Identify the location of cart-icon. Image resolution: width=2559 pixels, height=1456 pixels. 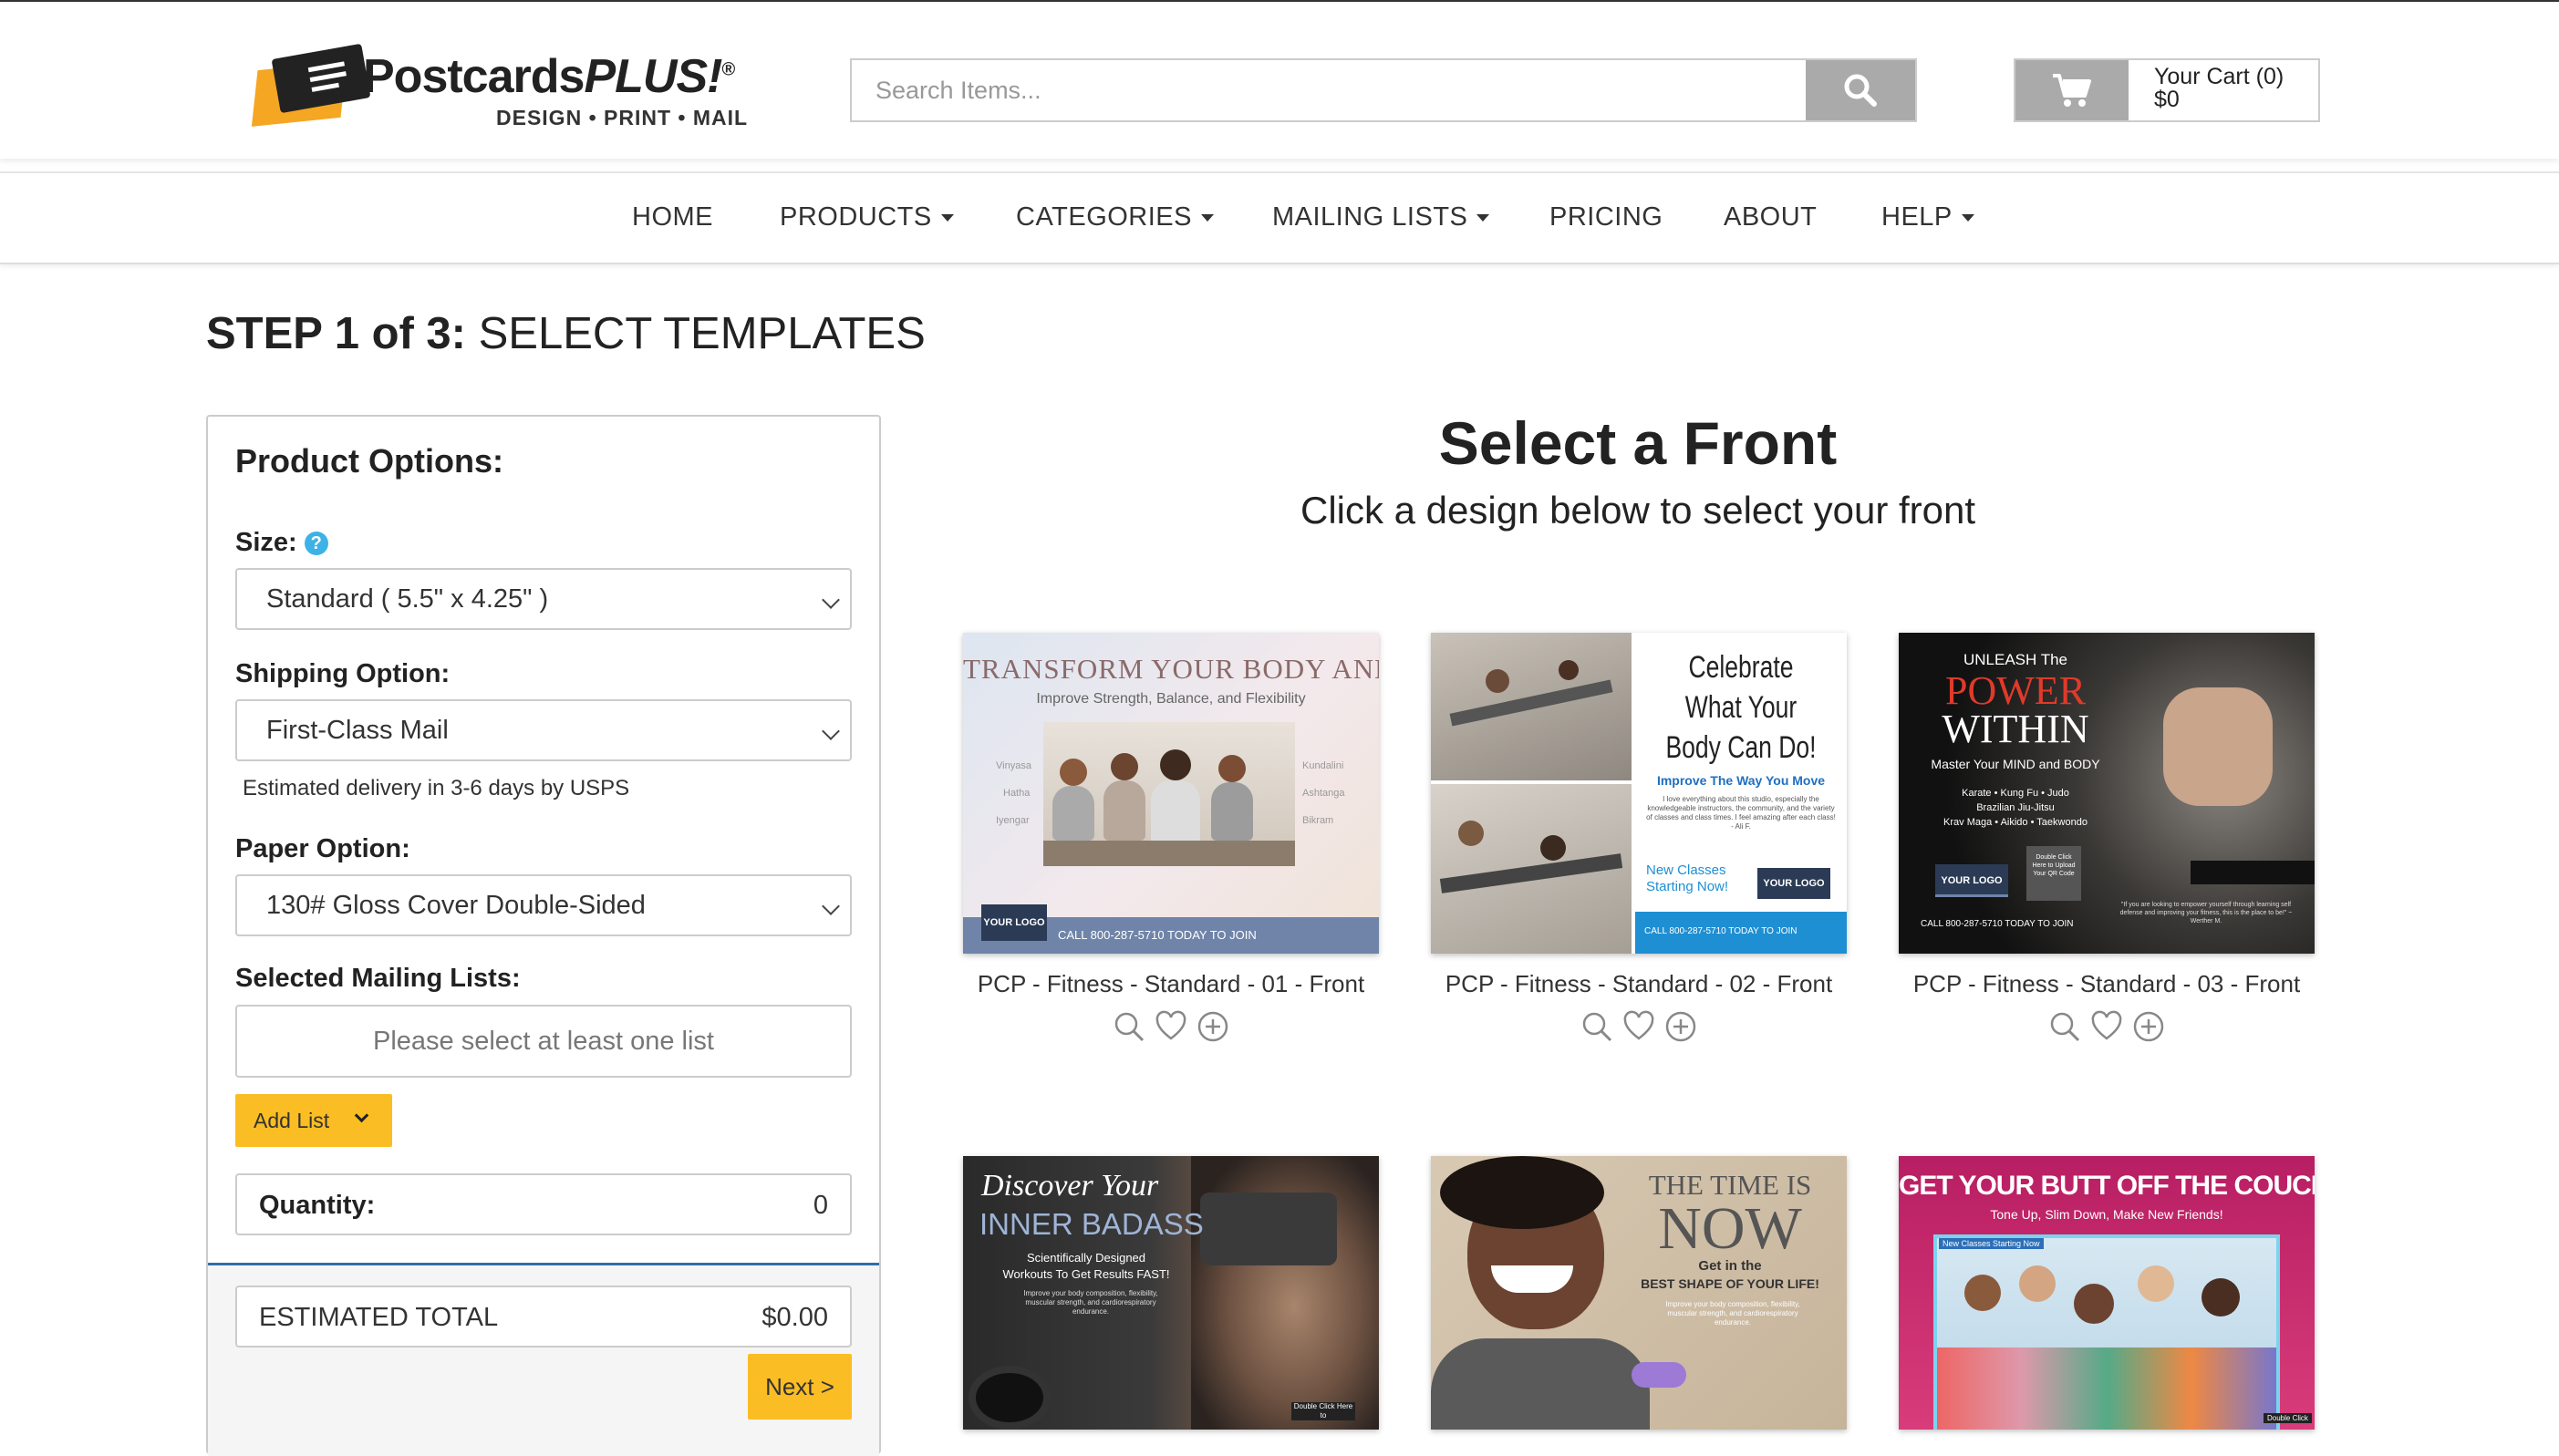
(2072, 90).